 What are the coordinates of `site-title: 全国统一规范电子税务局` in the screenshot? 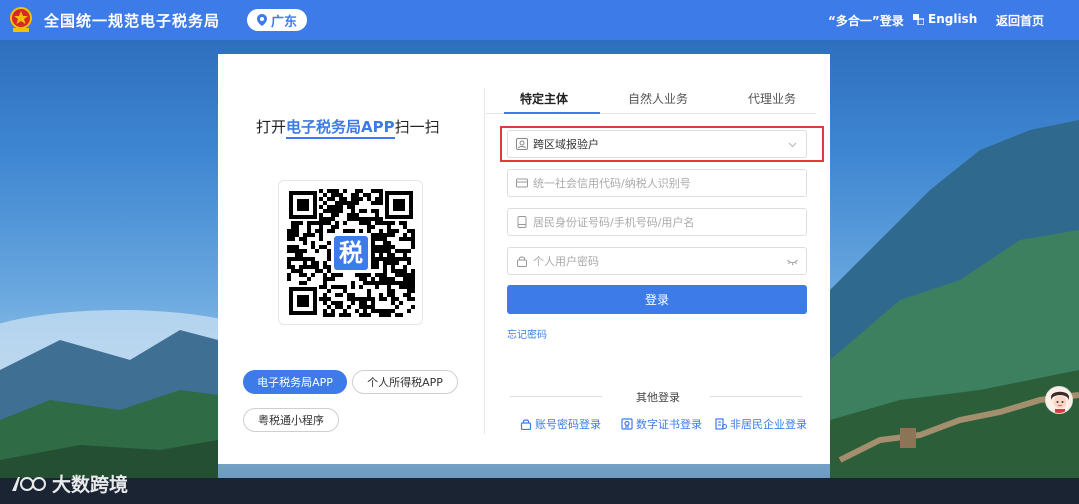 It's located at (132, 21).